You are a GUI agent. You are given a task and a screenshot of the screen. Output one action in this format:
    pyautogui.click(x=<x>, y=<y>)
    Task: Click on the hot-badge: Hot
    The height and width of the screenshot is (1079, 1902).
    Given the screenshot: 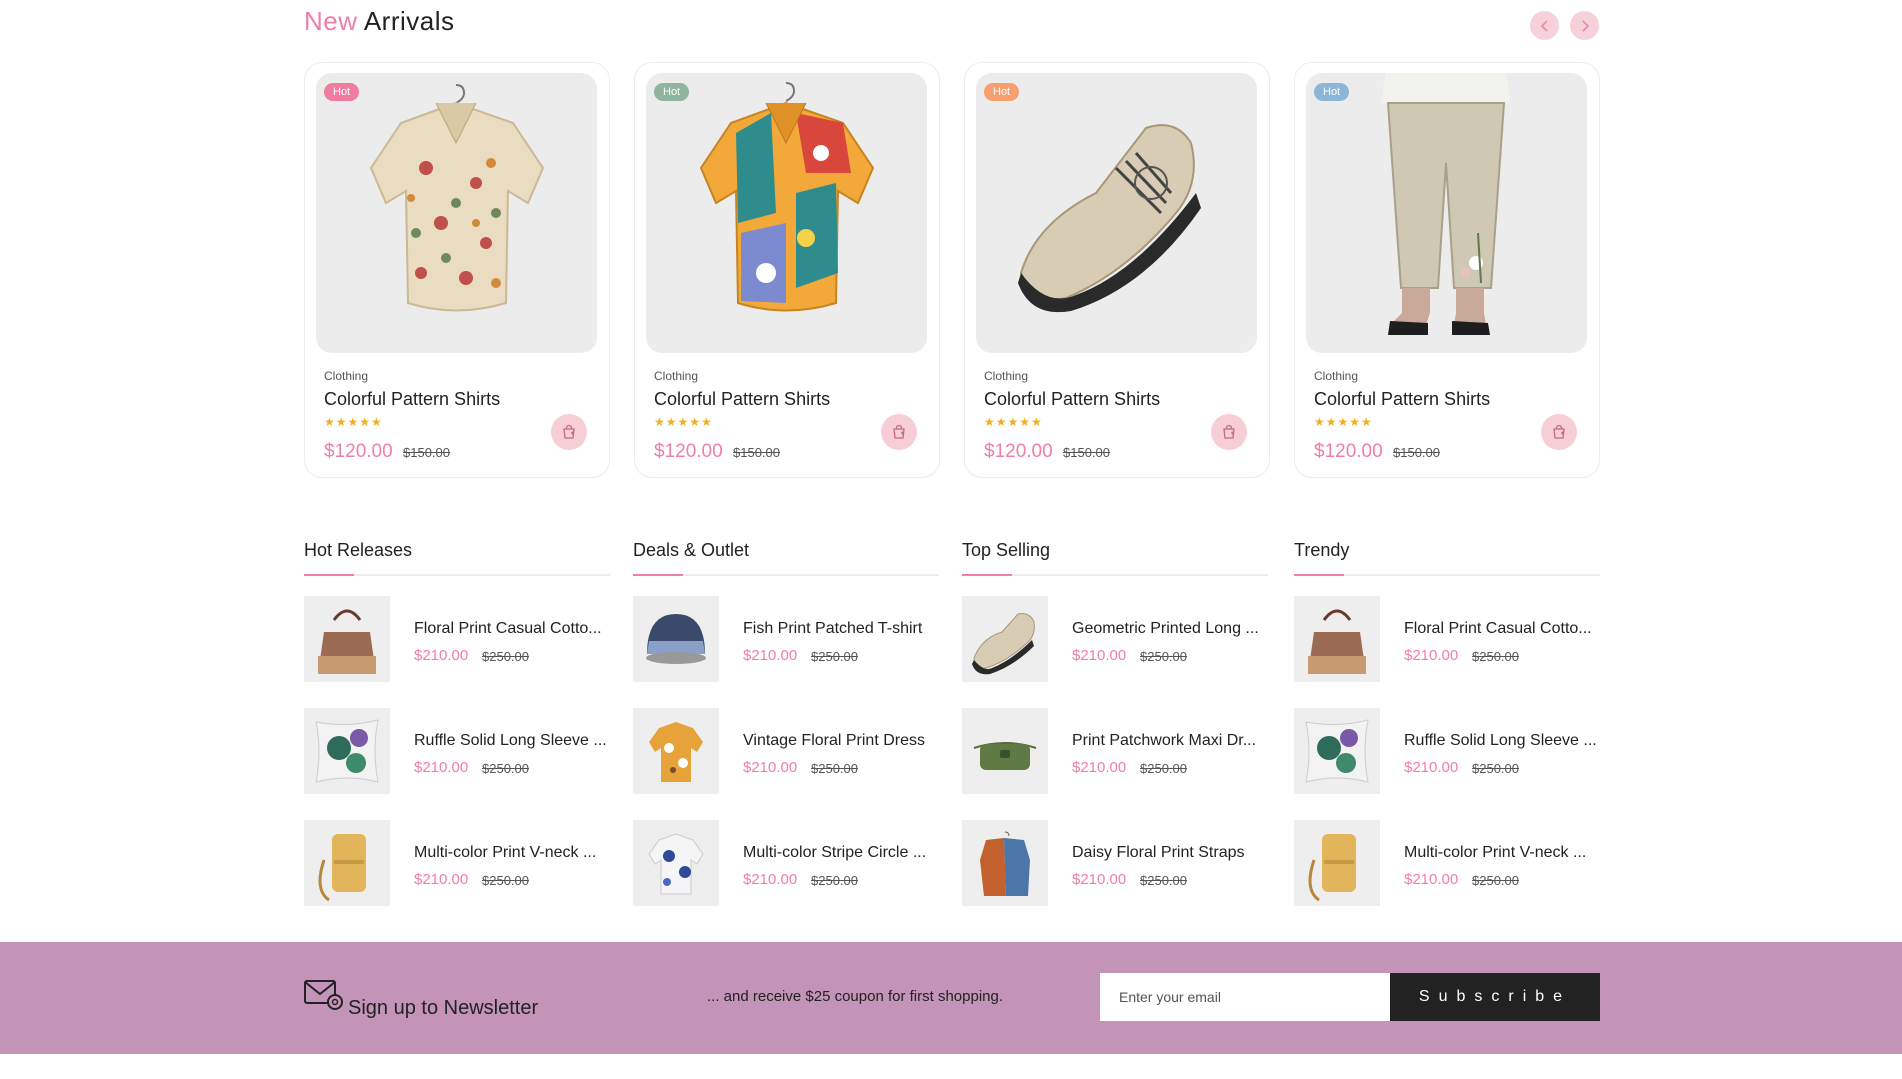 What is the action you would take?
    pyautogui.click(x=1332, y=92)
    